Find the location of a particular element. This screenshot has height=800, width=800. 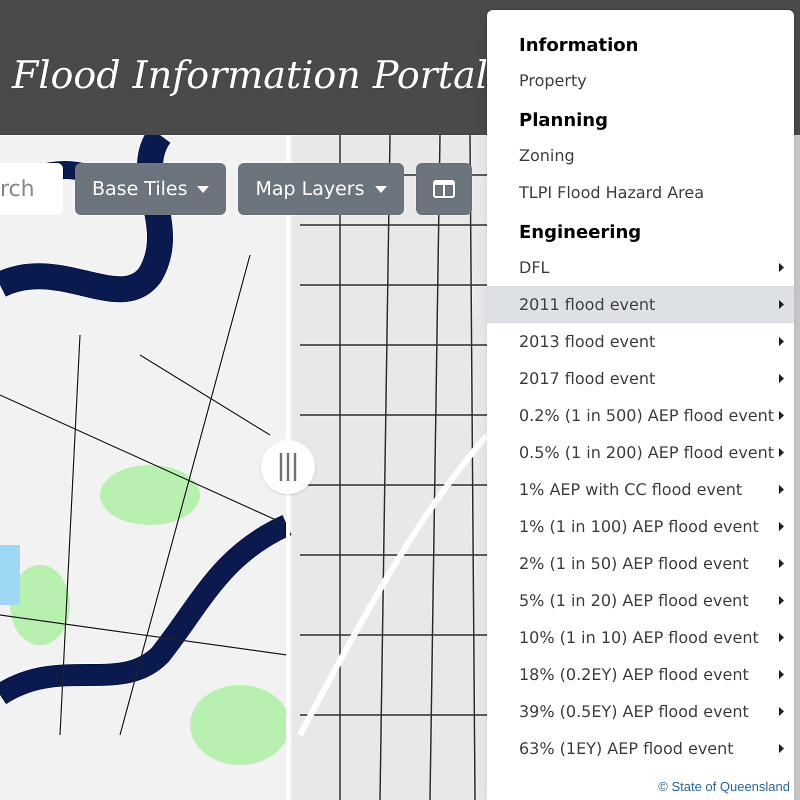

menu-item: Property is located at coordinates (640, 80).